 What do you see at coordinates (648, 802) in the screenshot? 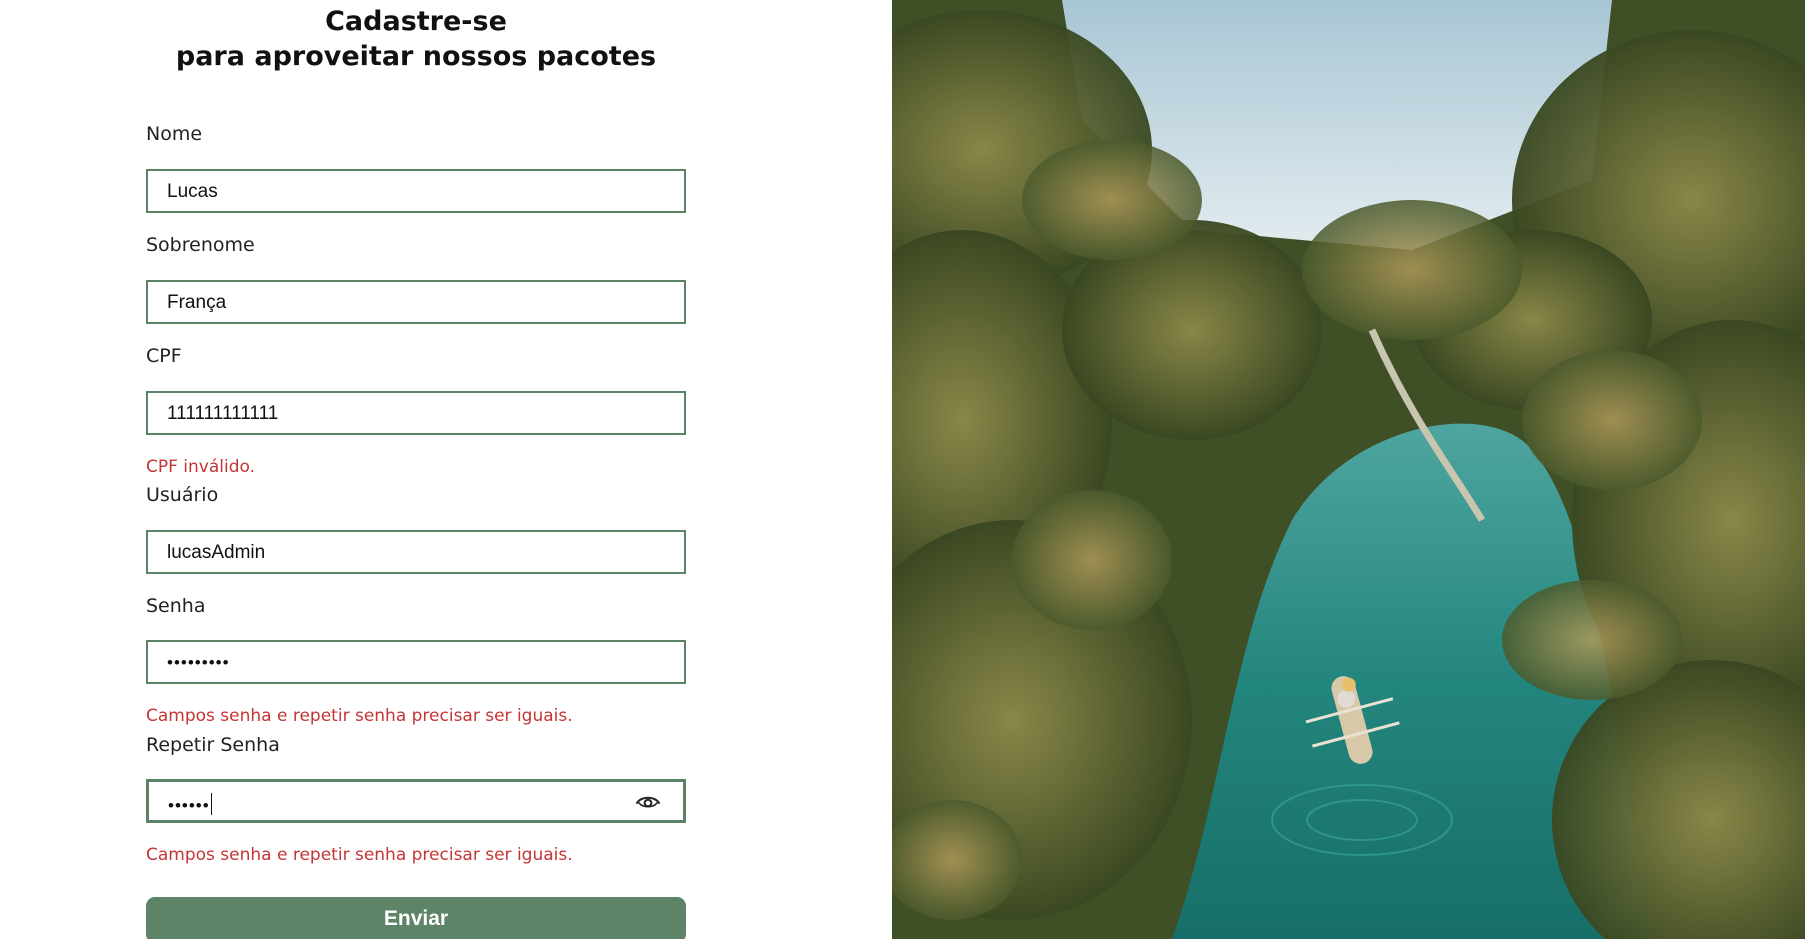
I see `eye-icon` at bounding box center [648, 802].